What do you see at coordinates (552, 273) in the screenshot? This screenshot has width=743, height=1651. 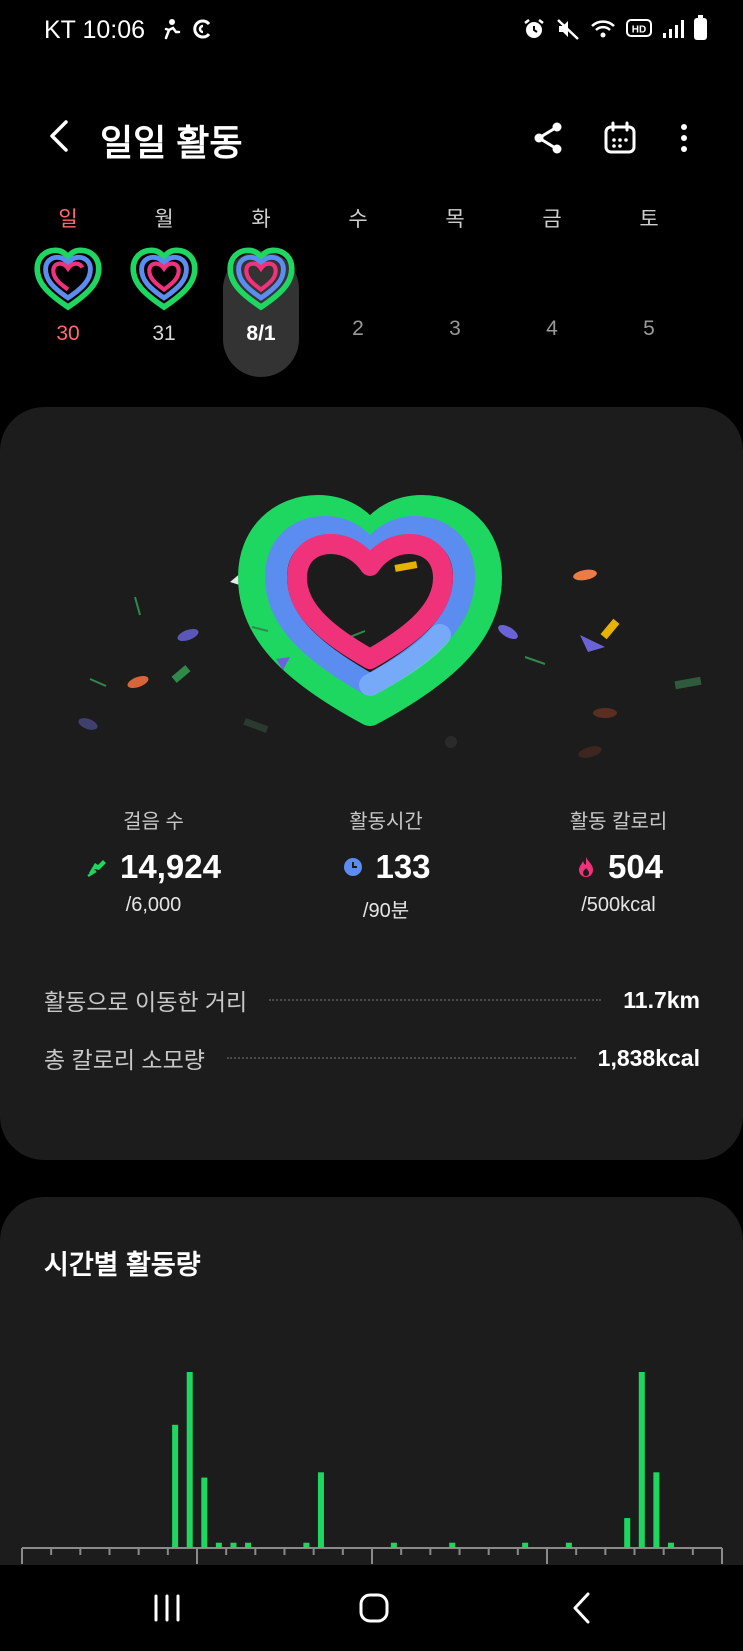 I see `day-fri: 금 4` at bounding box center [552, 273].